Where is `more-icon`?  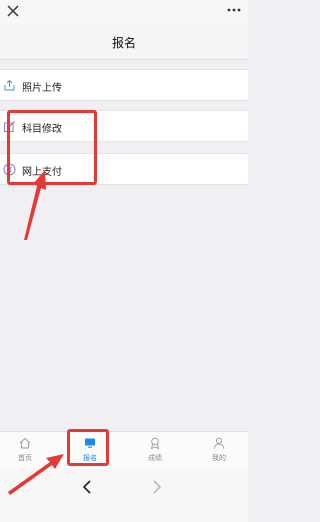 more-icon is located at coordinates (234, 10).